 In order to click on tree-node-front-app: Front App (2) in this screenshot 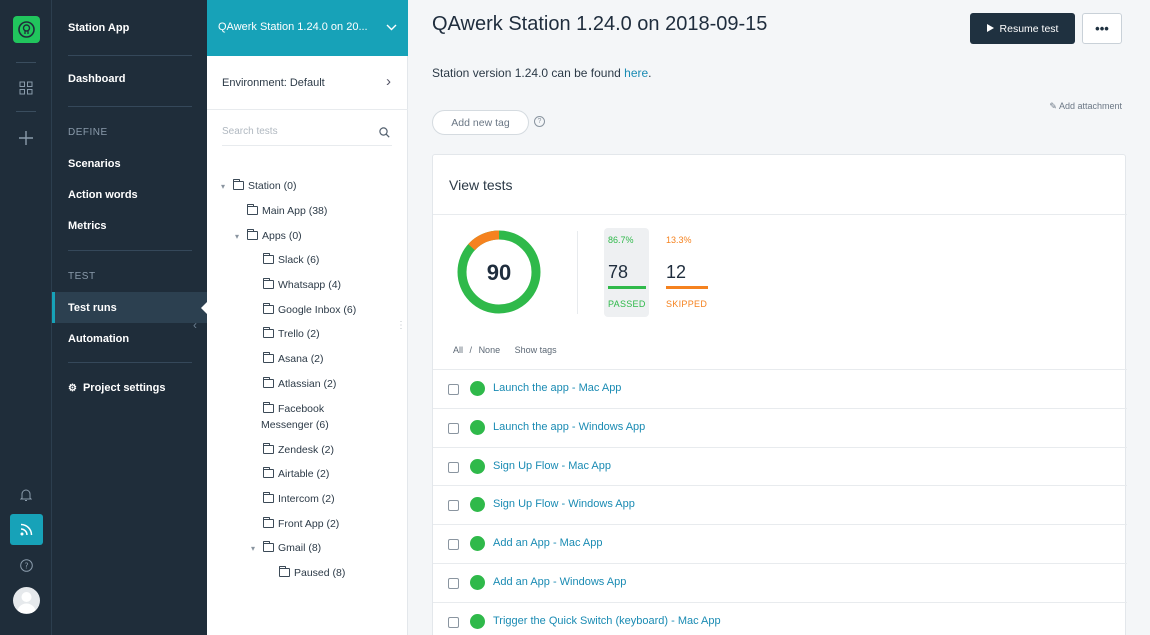, I will do `click(301, 524)`.